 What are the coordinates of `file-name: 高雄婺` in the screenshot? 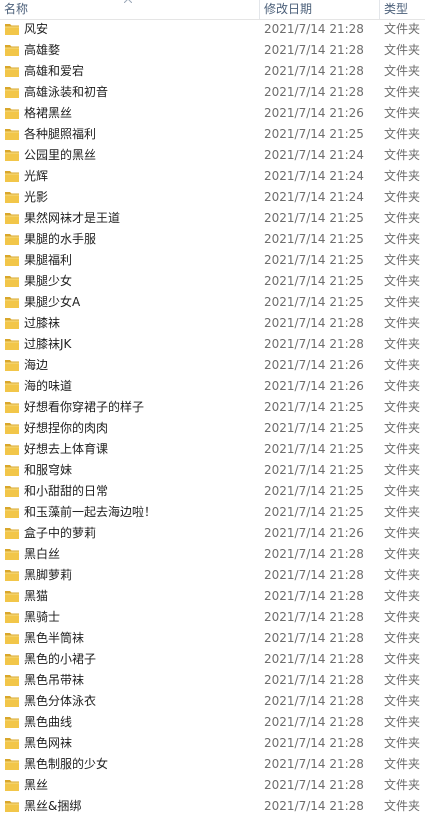 It's located at (42, 50).